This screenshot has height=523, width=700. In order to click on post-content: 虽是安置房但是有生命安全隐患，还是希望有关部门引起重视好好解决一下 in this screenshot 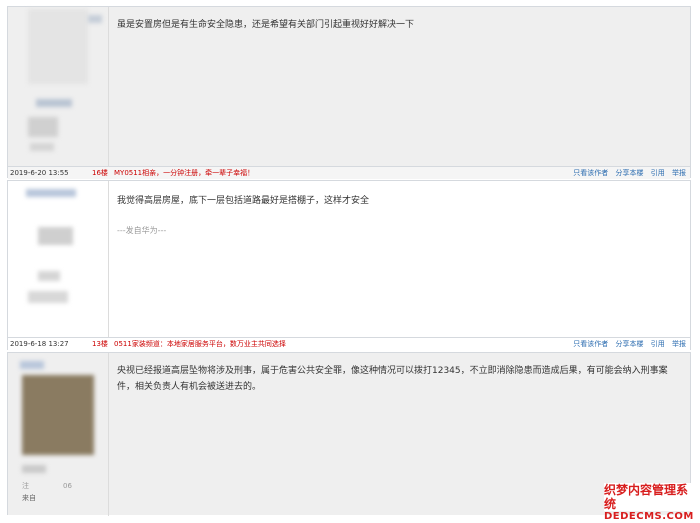, I will do `click(399, 25)`.